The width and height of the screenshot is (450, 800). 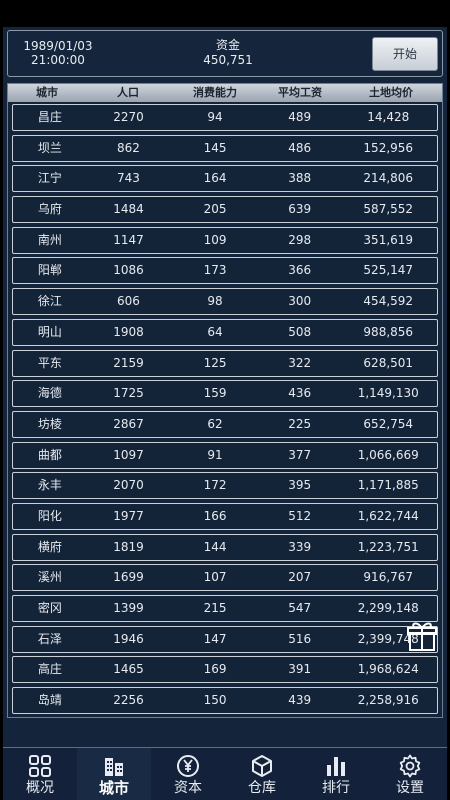 I want to click on cell-avg-wage: 391, so click(x=300, y=669).